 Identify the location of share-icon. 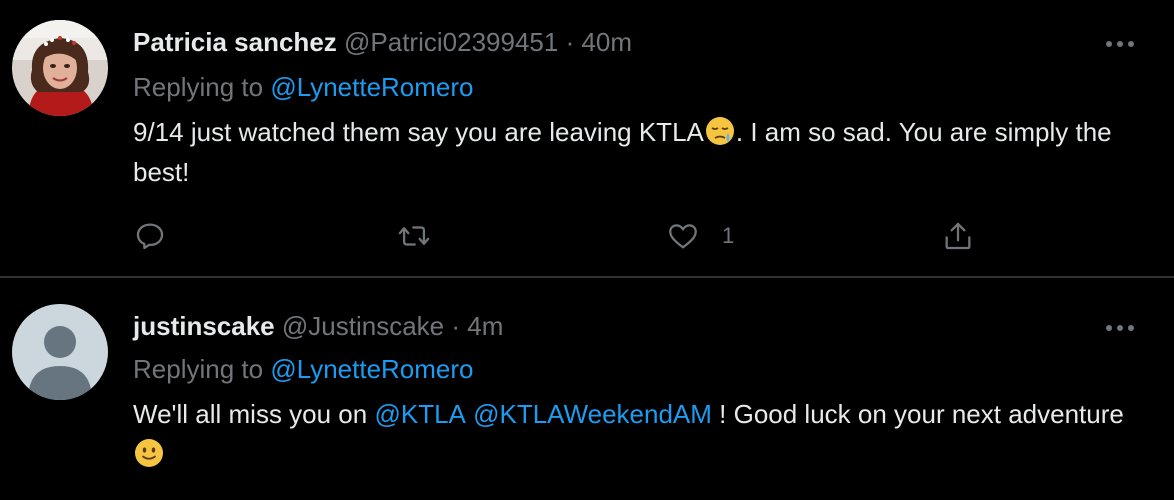
(958, 236).